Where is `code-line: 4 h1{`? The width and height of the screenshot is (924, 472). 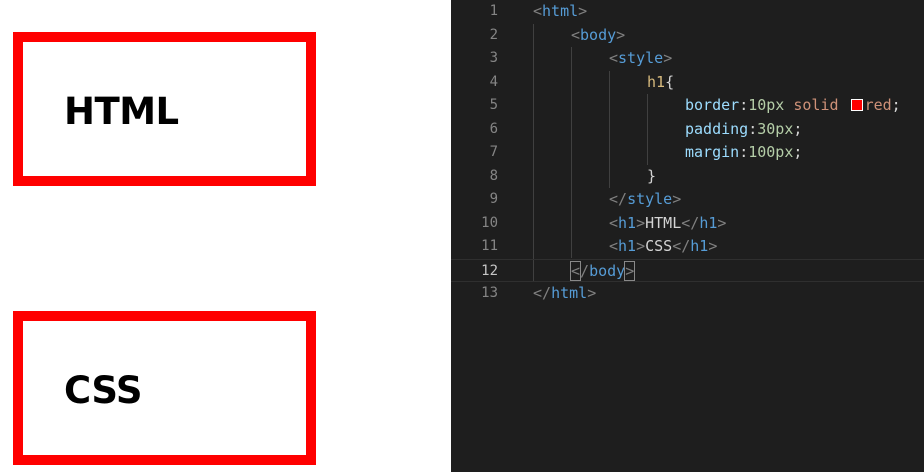 code-line: 4 h1{ is located at coordinates (687, 83).